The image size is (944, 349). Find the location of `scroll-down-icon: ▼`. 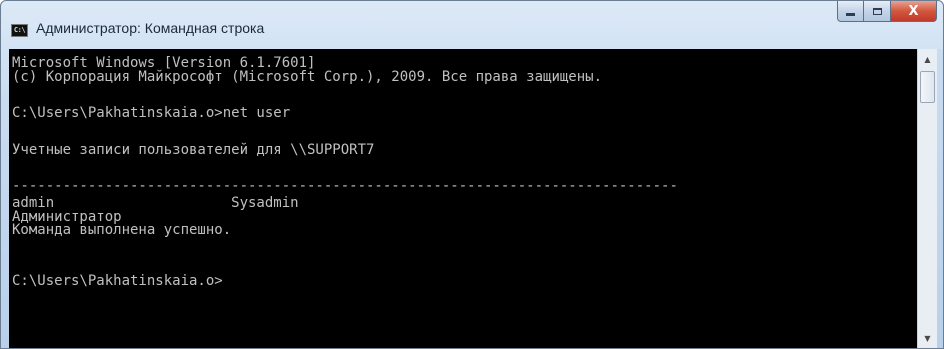

scroll-down-icon: ▼ is located at coordinates (927, 339).